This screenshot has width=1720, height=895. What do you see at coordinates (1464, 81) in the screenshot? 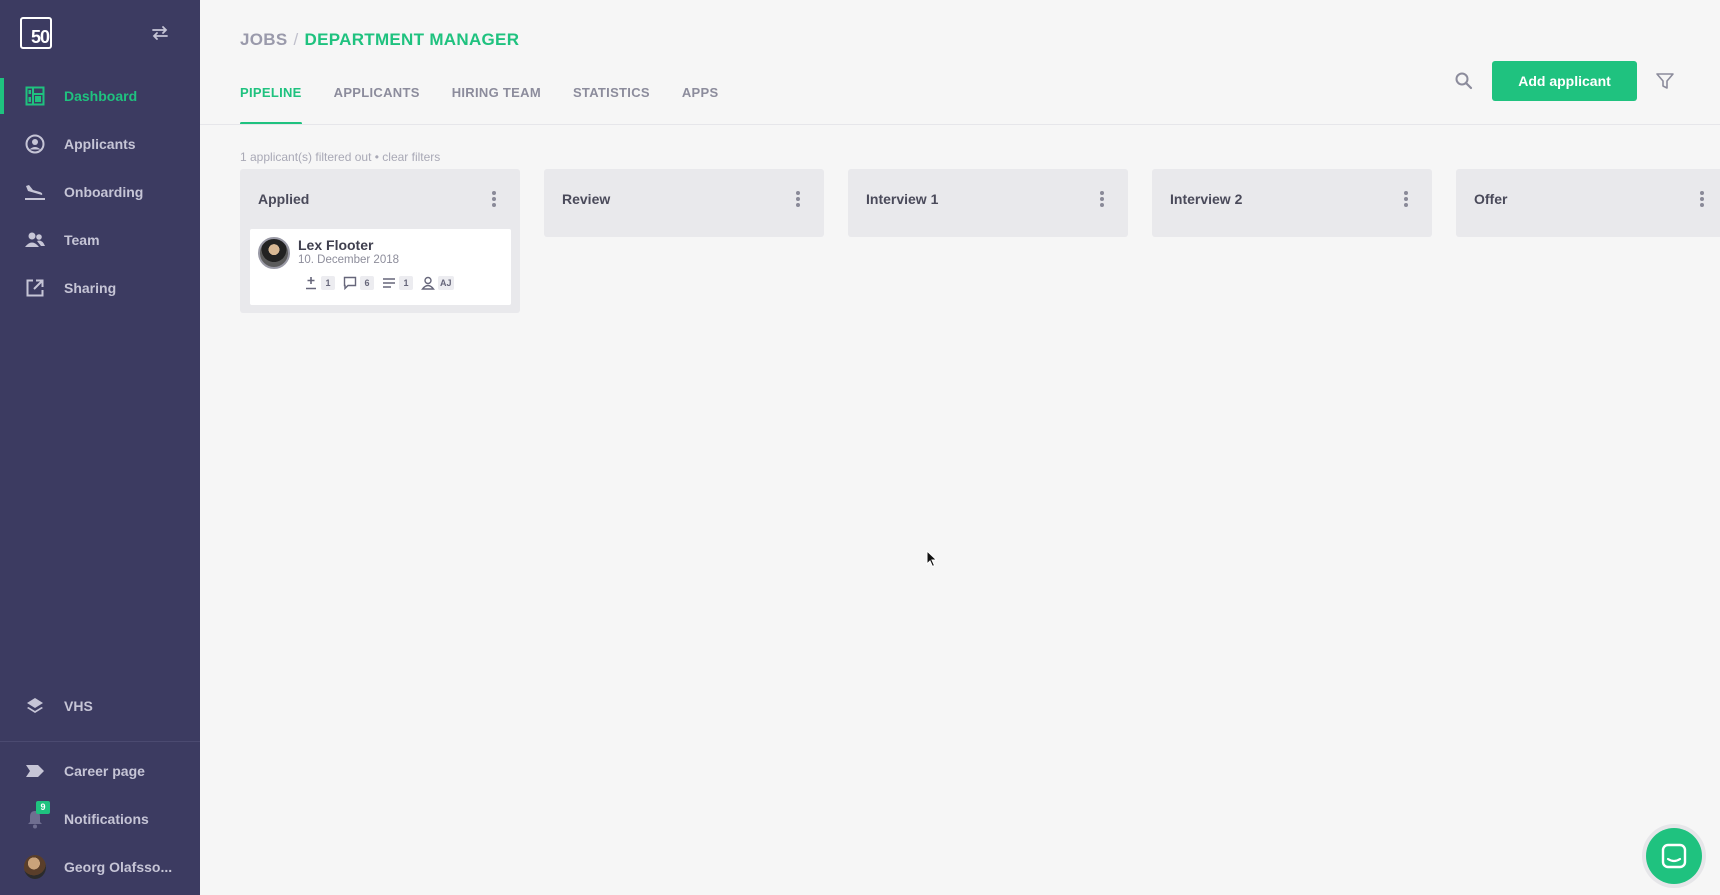
I see `search-icon` at bounding box center [1464, 81].